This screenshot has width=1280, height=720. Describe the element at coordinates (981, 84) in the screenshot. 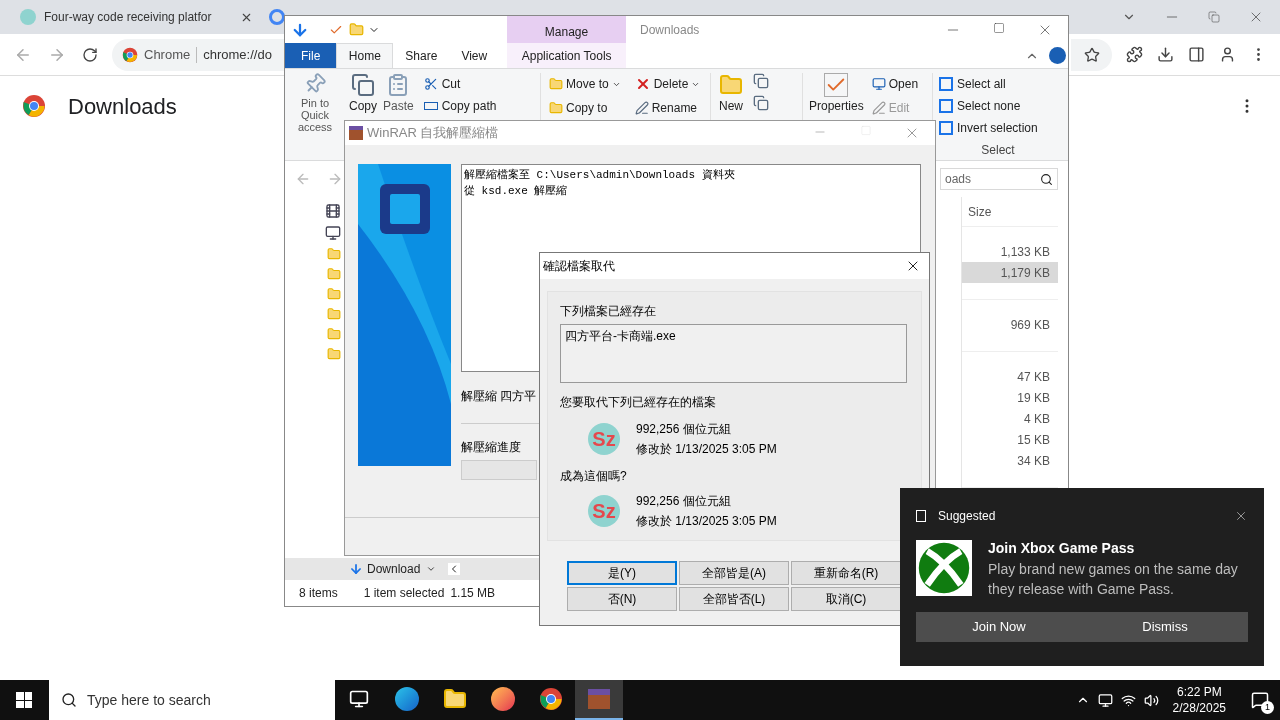

I see `select-option: Select all` at that location.